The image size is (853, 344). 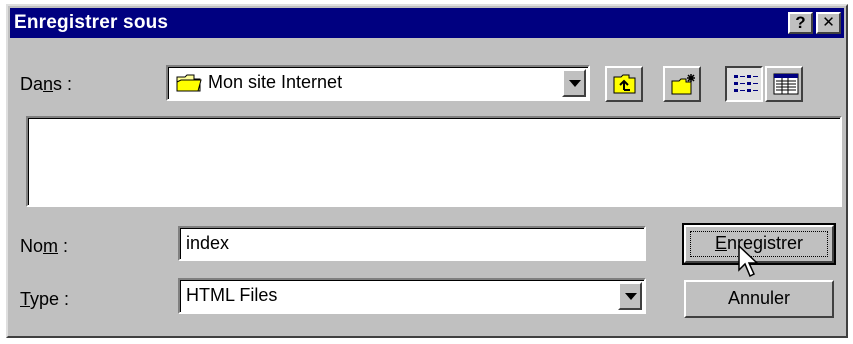 I want to click on title-bar: Enregistrer sous ? ✕, so click(x=427, y=23).